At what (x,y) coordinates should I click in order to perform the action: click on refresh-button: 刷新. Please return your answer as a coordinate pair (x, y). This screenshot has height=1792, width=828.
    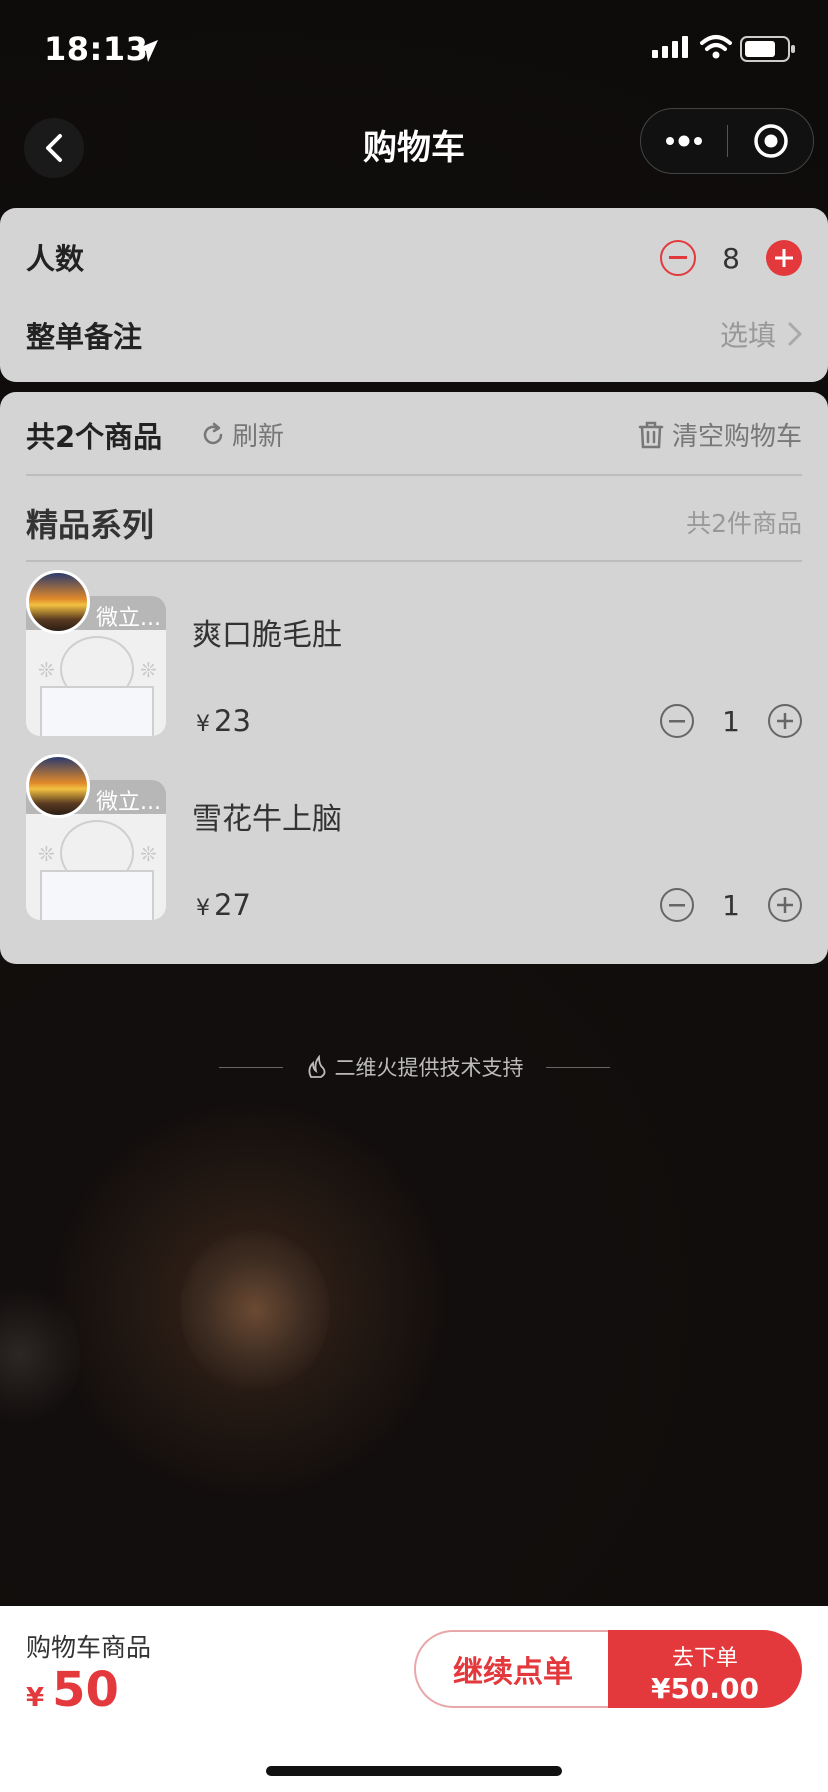
    Looking at the image, I should click on (242, 434).